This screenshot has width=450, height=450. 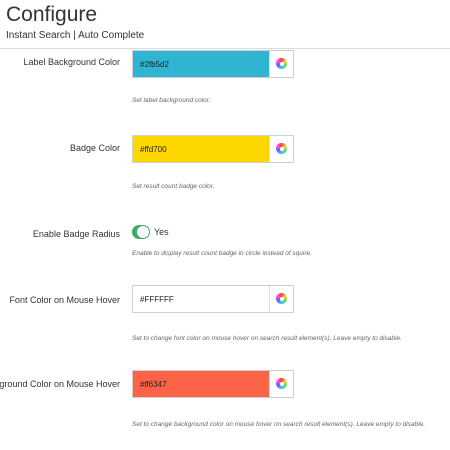 I want to click on badge-radius-toggle-label: Yes, so click(x=161, y=232).